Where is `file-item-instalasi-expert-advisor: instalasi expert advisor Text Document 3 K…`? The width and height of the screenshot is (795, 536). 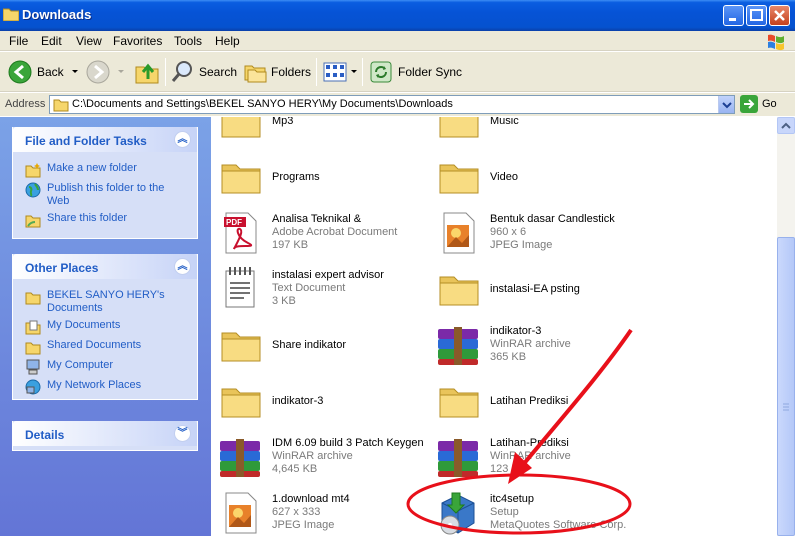
file-item-instalasi-expert-advisor: instalasi expert advisor Text Document 3 K… is located at coordinates (326, 290).